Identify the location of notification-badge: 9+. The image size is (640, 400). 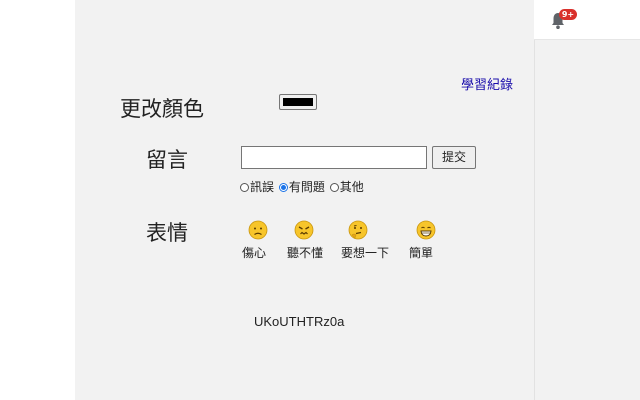
(568, 14).